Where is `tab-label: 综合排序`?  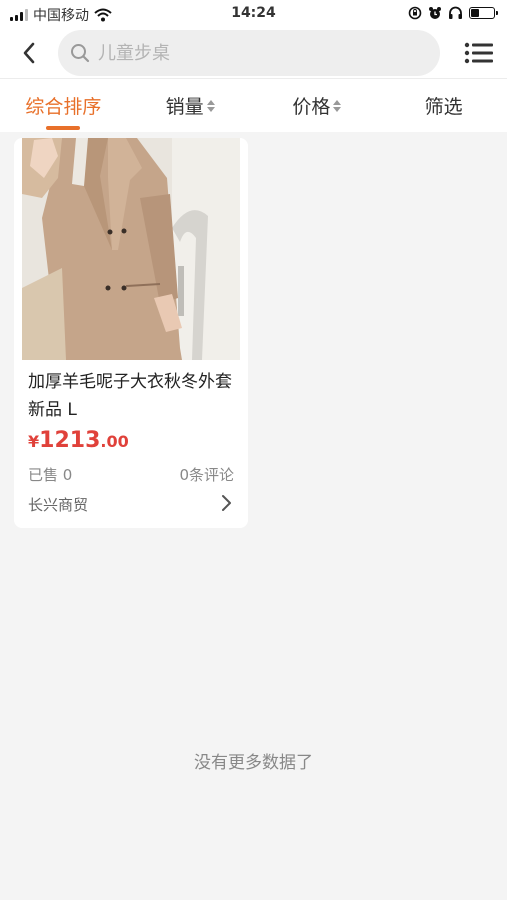
tab-label: 综合排序 is located at coordinates (63, 107).